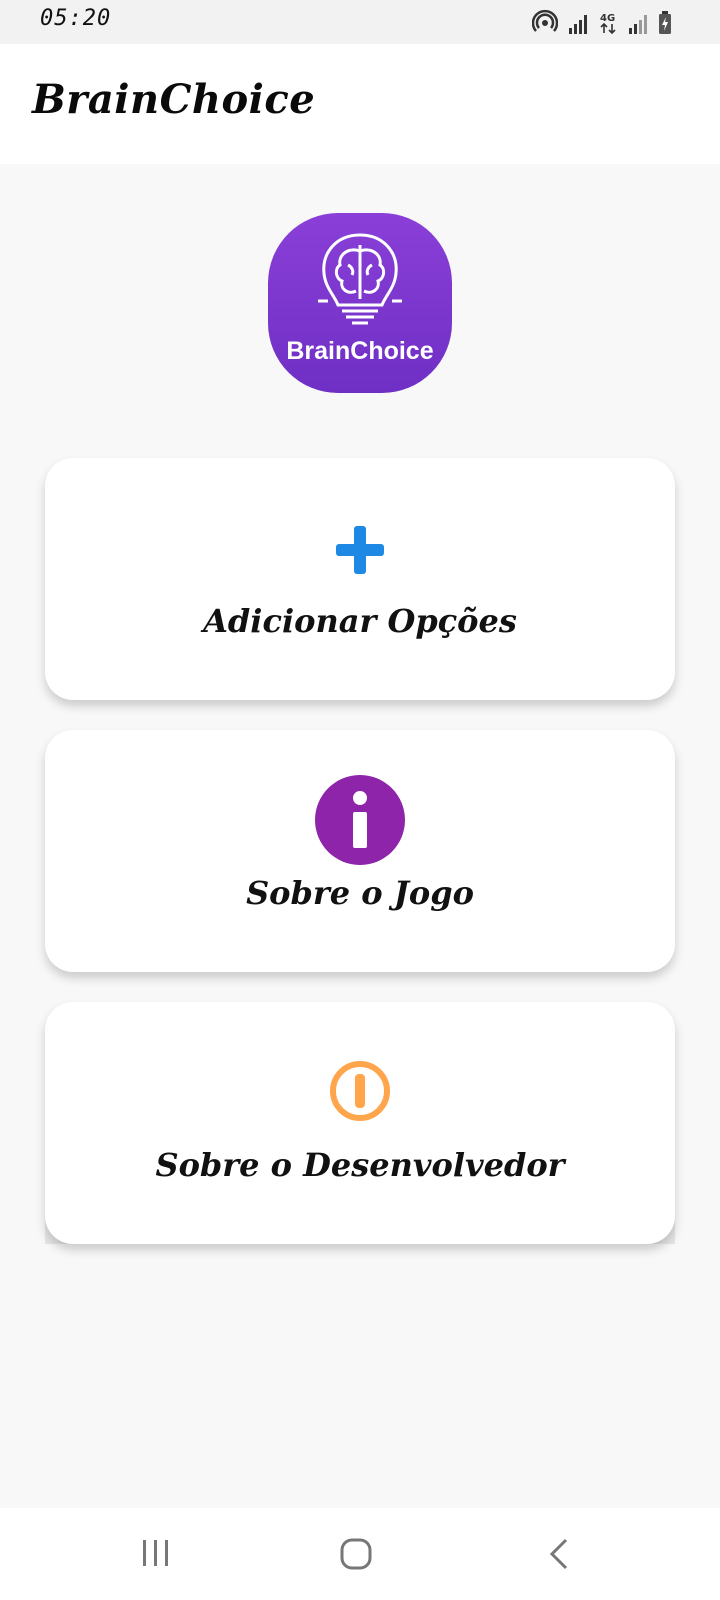 The width and height of the screenshot is (720, 1600). I want to click on alert-circle-icon, so click(360, 1091).